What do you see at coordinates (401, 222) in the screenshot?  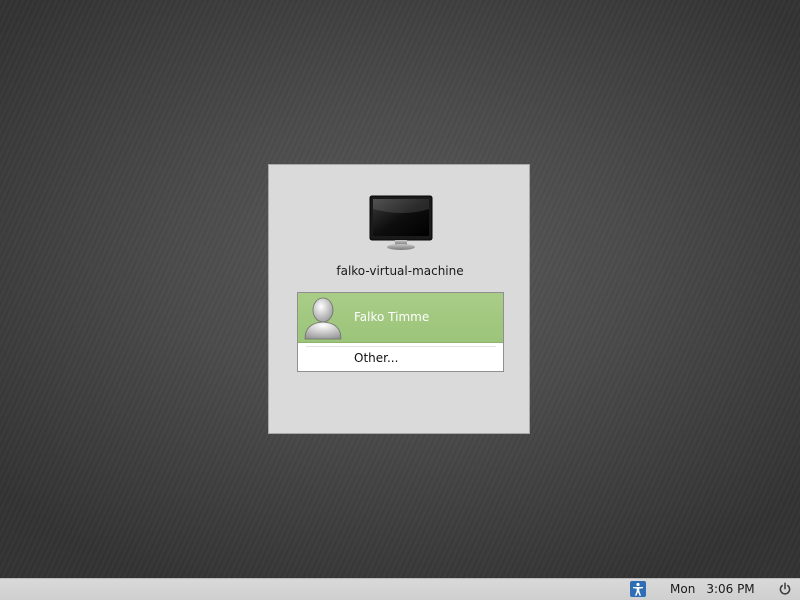 I see `computer-monitor-icon` at bounding box center [401, 222].